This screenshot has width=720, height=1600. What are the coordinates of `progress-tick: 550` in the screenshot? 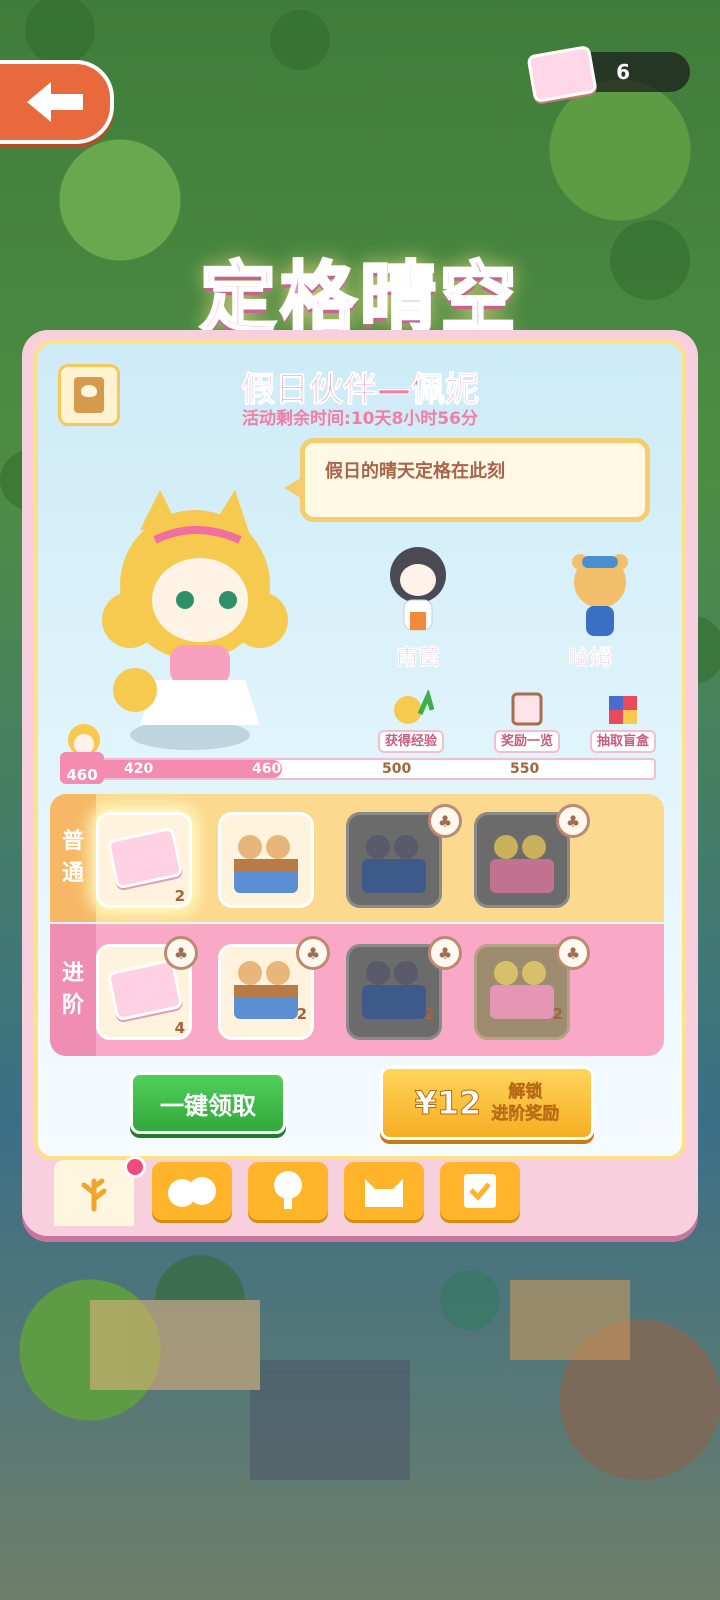 It's located at (525, 769).